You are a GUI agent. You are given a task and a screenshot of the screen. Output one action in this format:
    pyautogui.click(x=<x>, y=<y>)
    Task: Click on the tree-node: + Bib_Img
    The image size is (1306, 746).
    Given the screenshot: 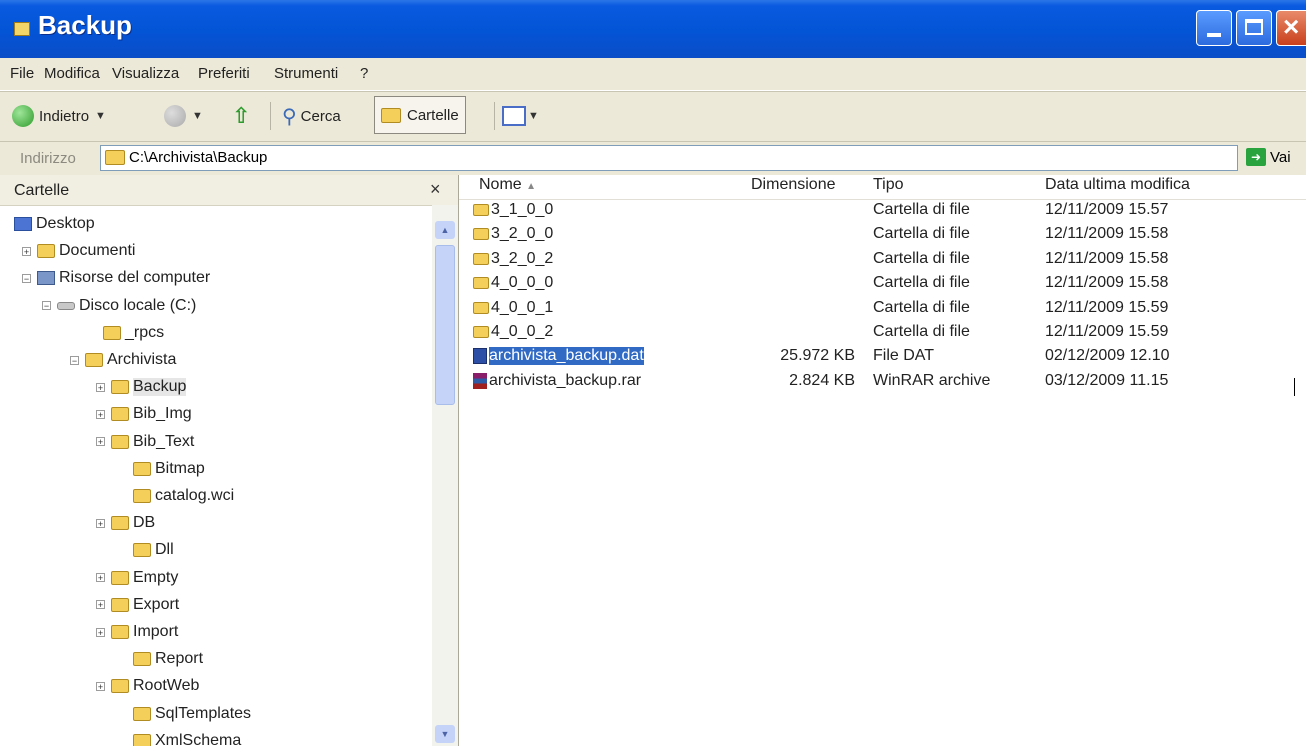 What is the action you would take?
    pyautogui.click(x=144, y=414)
    